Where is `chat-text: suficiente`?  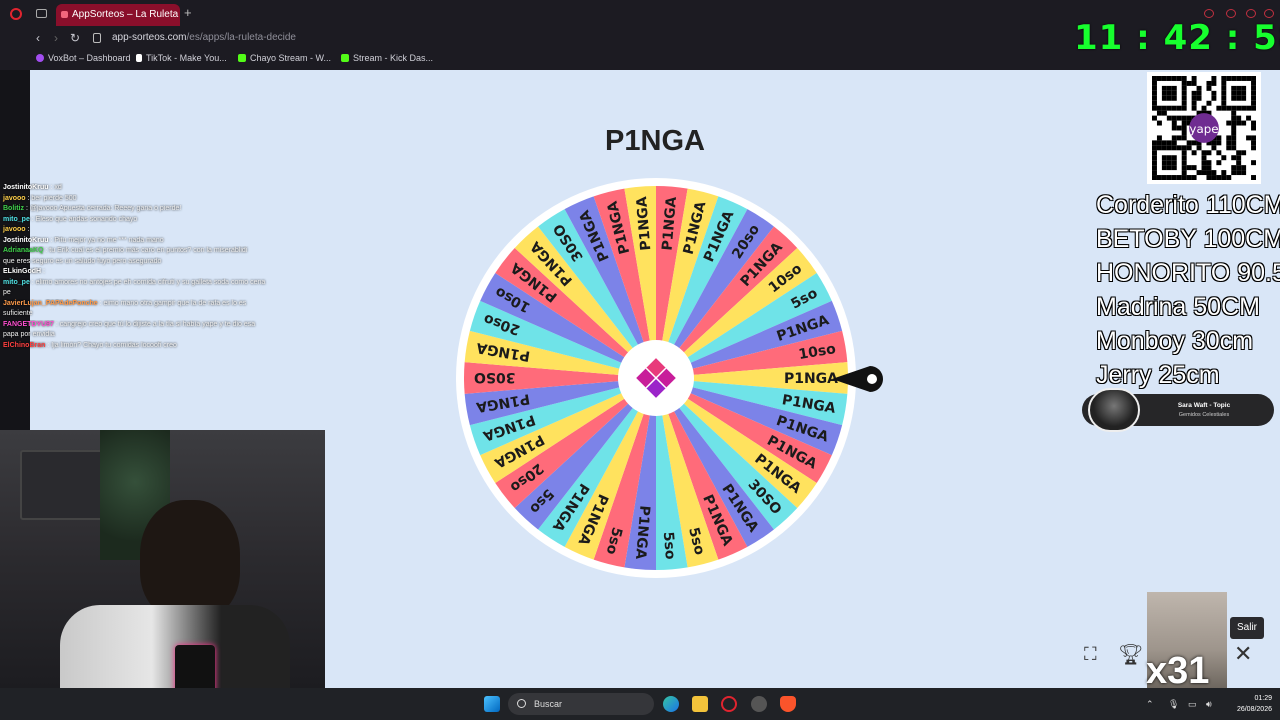
chat-text: suficiente is located at coordinates (18, 313).